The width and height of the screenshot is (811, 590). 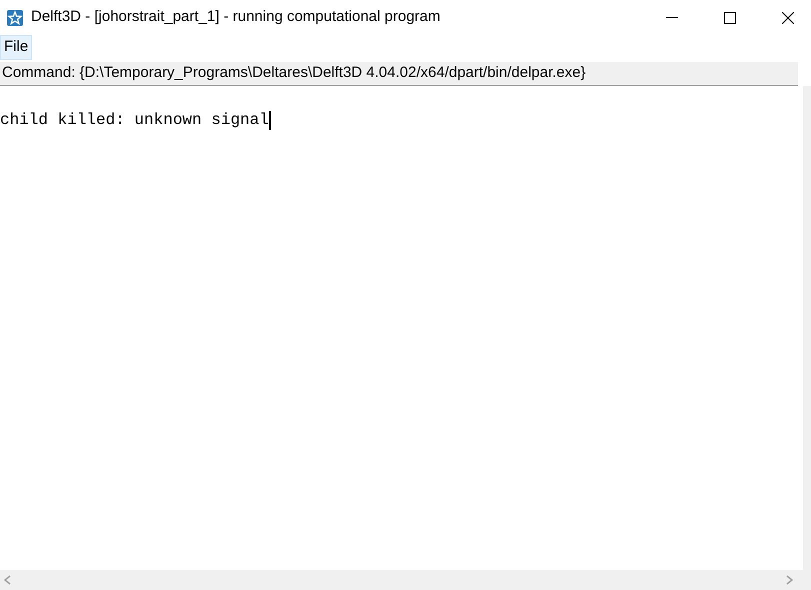 What do you see at coordinates (730, 18) in the screenshot?
I see `maximize-icon` at bounding box center [730, 18].